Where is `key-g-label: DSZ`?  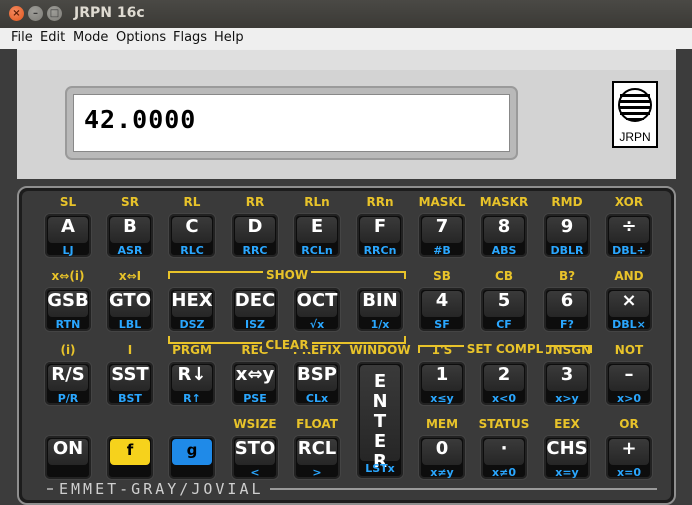 key-g-label: DSZ is located at coordinates (192, 324).